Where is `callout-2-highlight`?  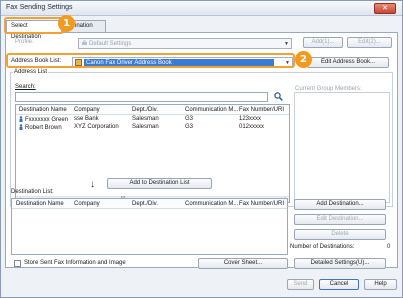
callout-2-highlight is located at coordinates (150, 60).